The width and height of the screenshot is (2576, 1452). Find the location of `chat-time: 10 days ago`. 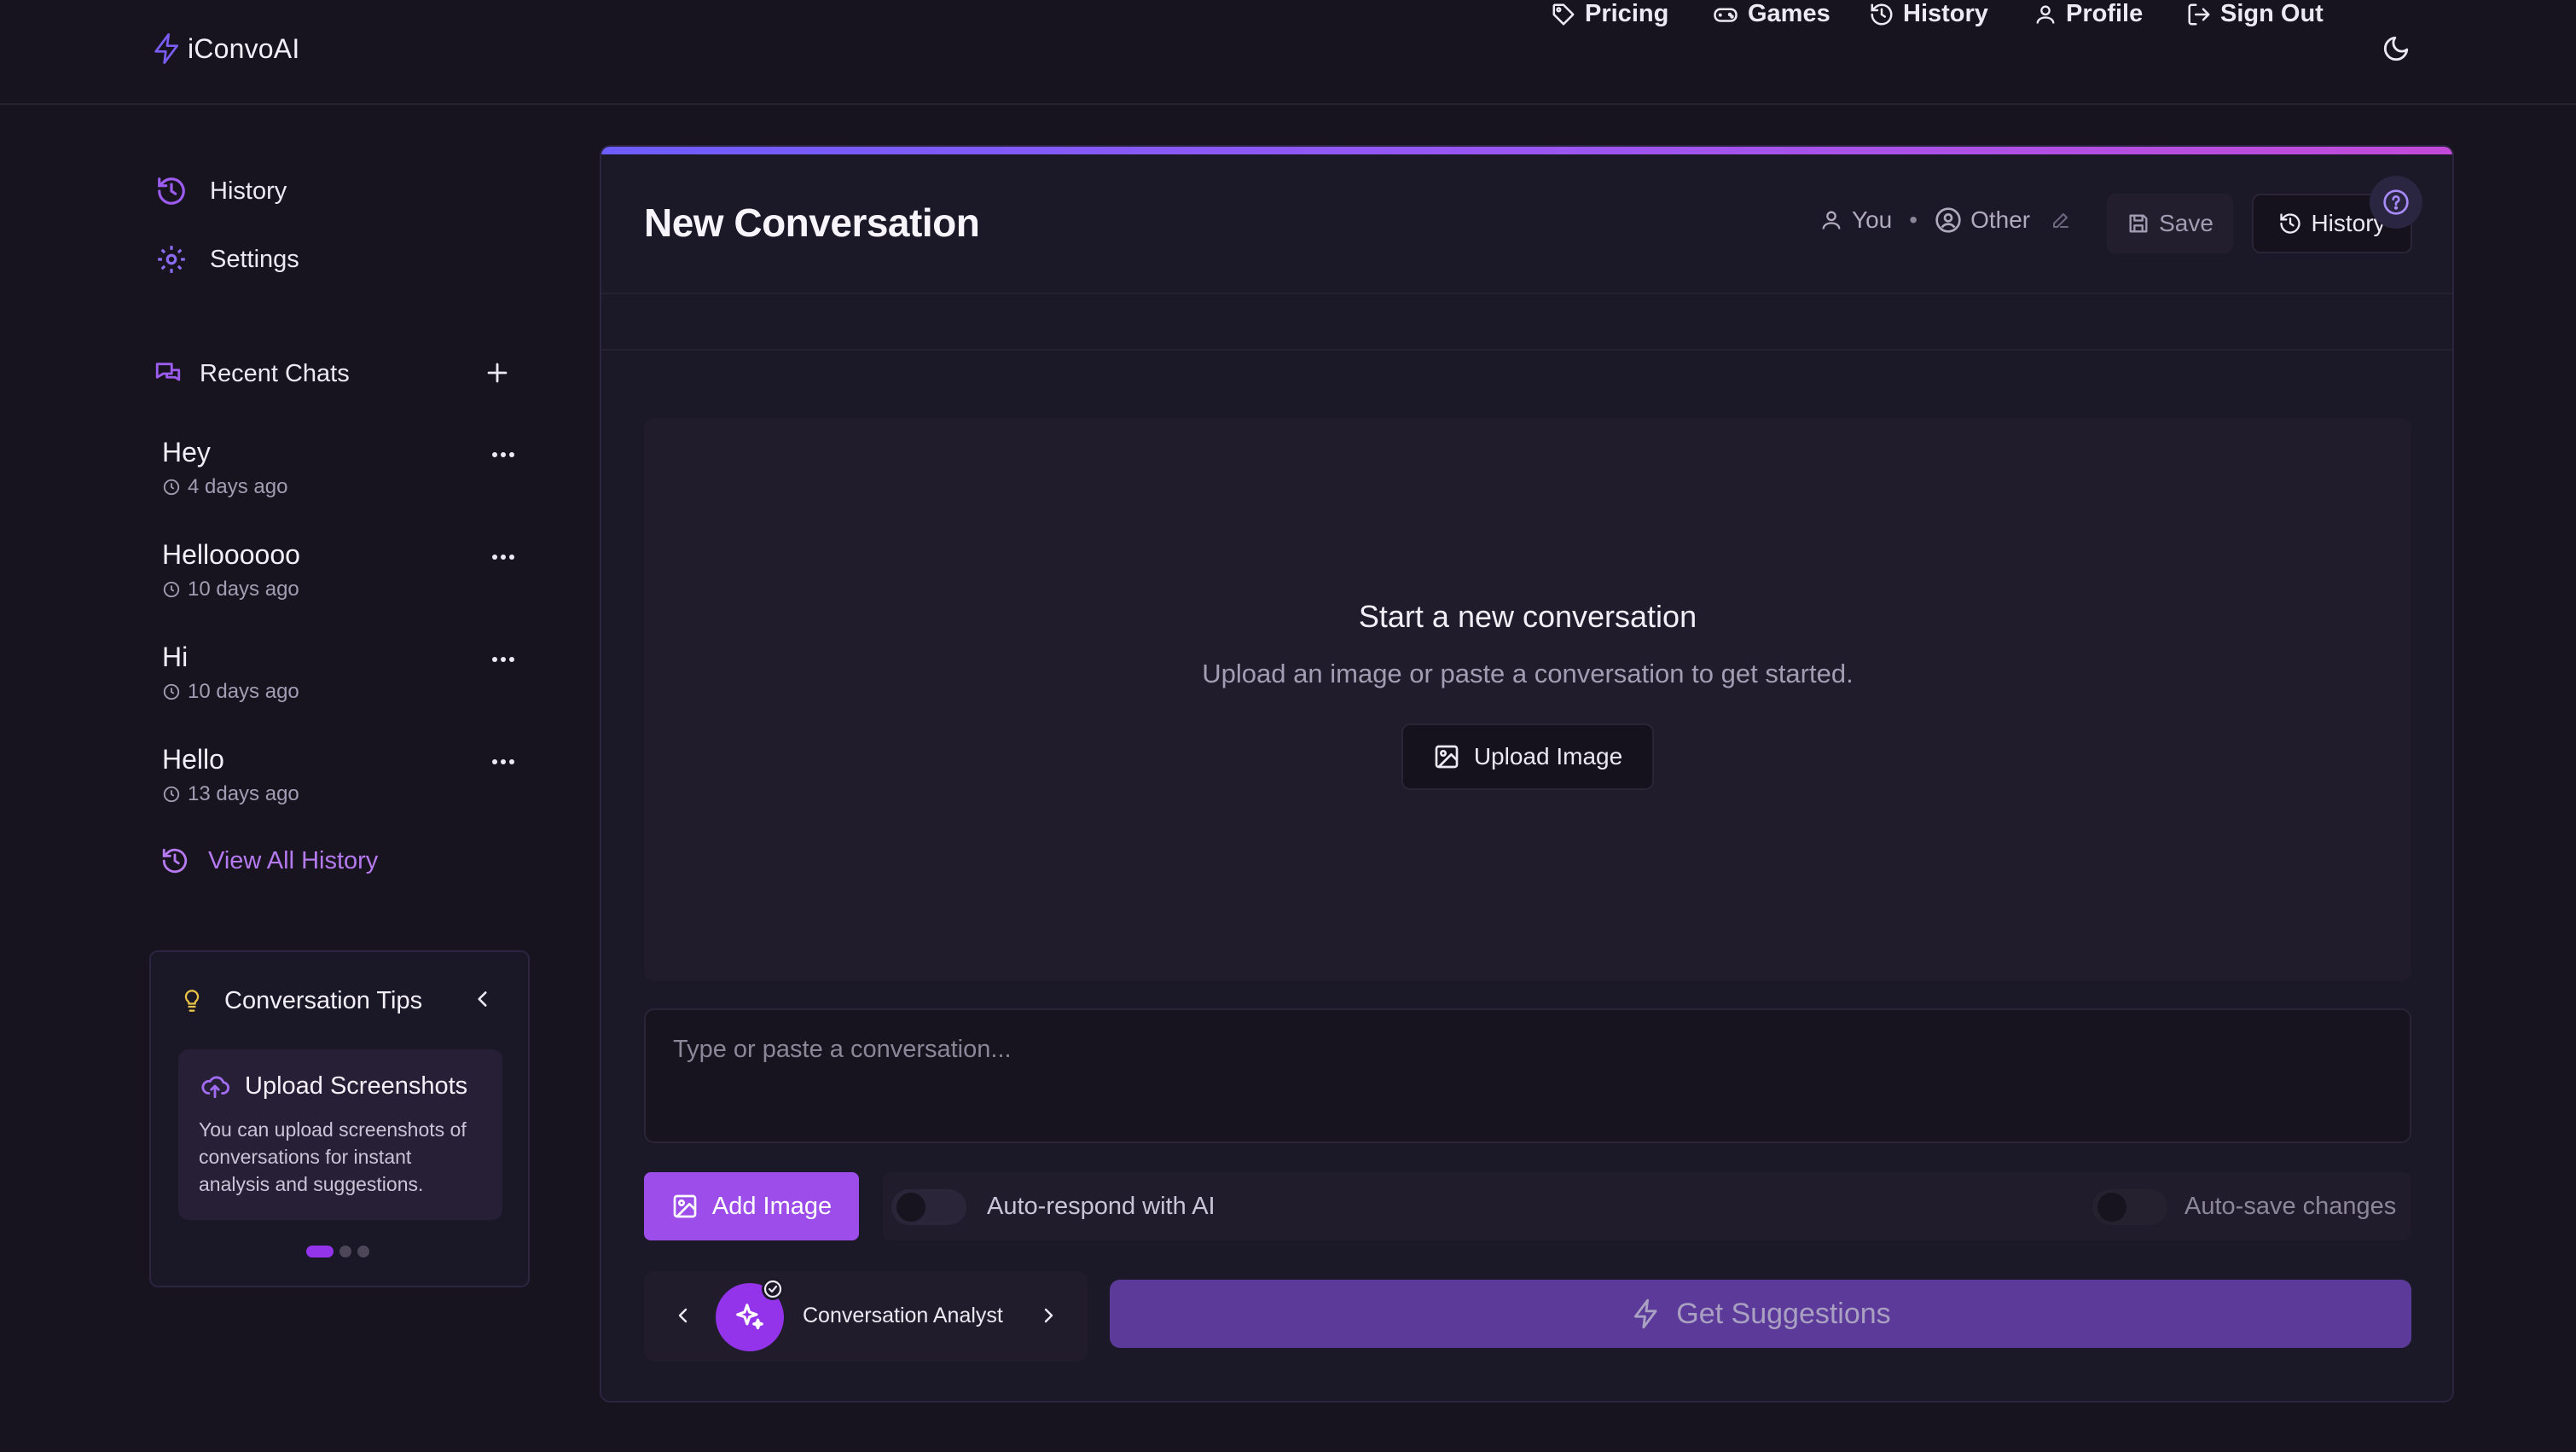

chat-time: 10 days ago is located at coordinates (243, 589).